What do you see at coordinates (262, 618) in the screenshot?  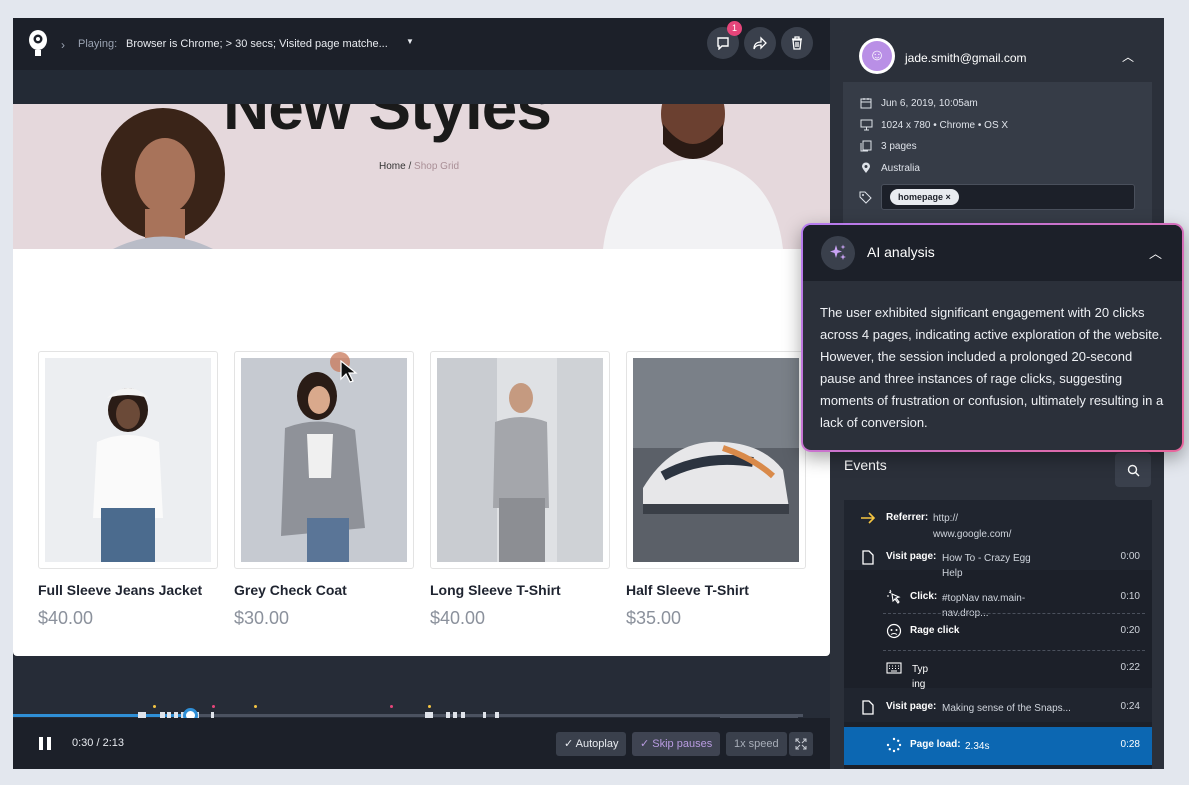 I see `product-price: $30.00` at bounding box center [262, 618].